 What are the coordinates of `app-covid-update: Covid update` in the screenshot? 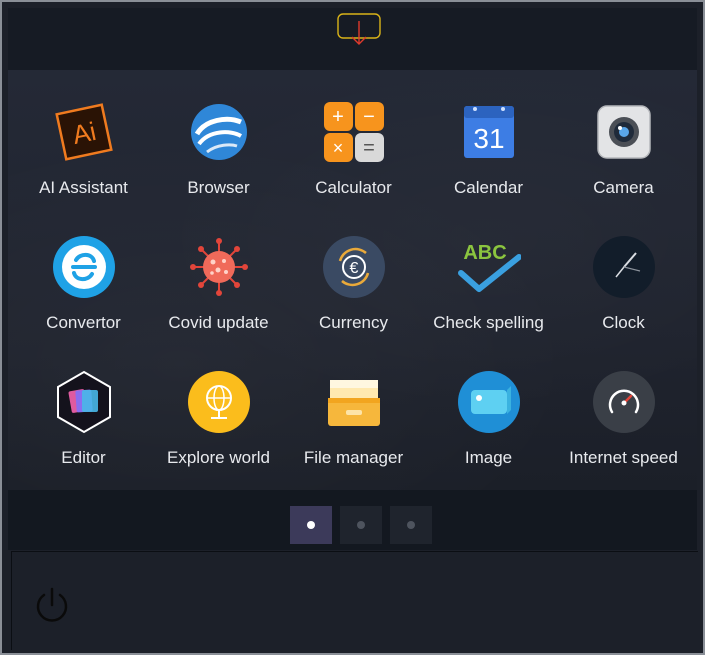 It's located at (218, 290).